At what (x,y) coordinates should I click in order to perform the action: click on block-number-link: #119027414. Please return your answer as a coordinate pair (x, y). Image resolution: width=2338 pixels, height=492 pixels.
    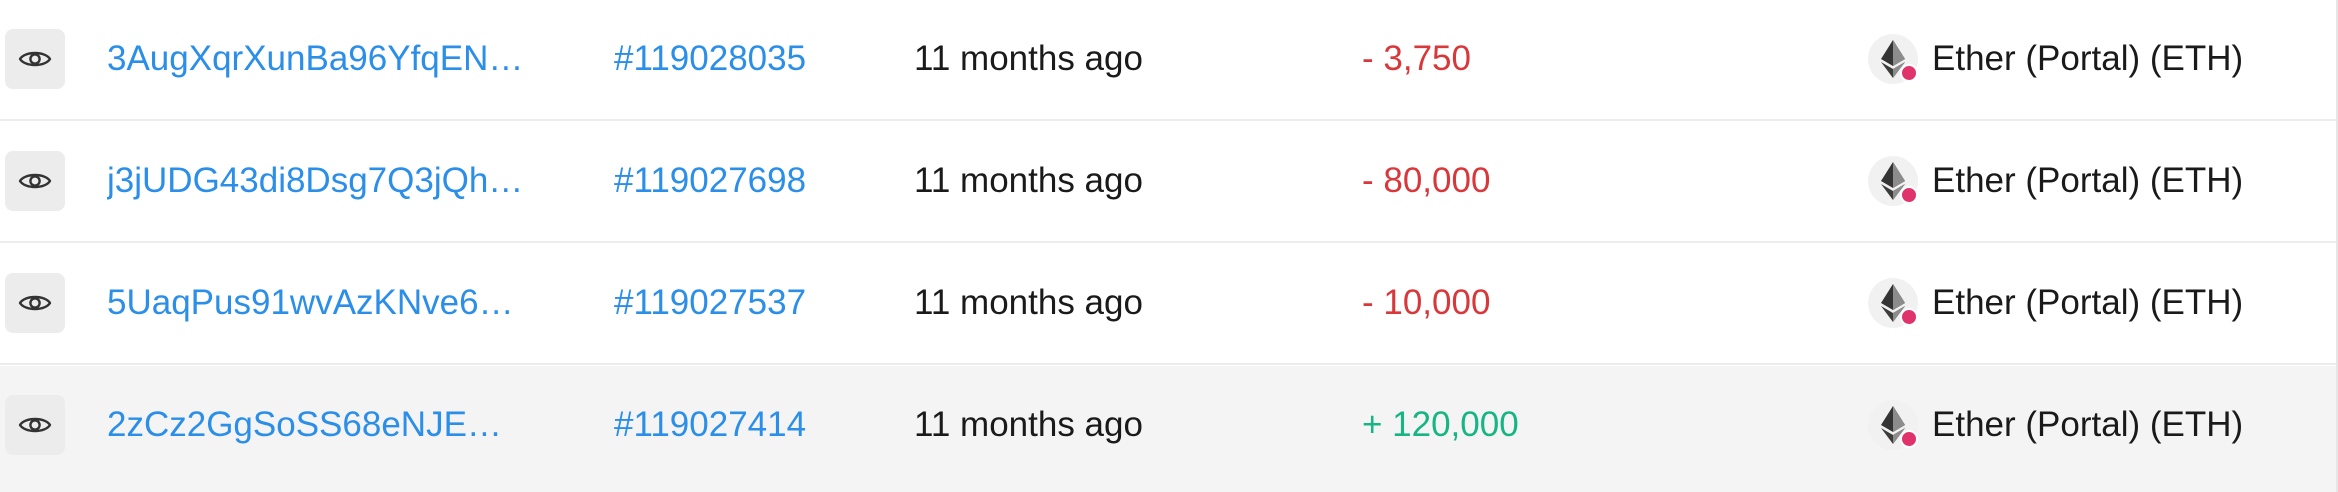
    Looking at the image, I should click on (710, 425).